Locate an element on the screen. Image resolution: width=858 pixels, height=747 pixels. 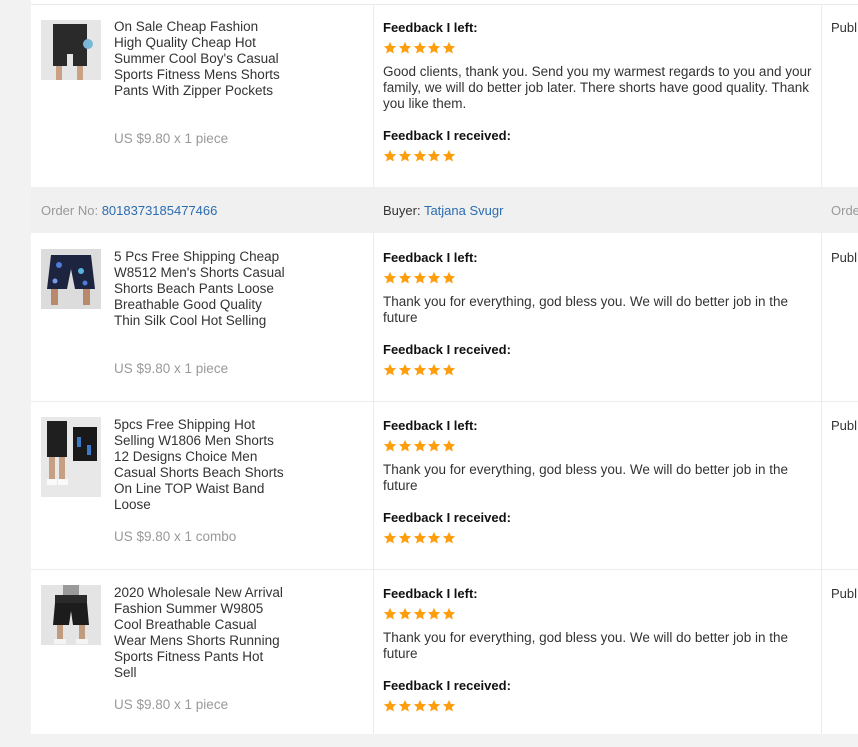
order-number-field: Order No: 8018373185477466 is located at coordinates (129, 210).